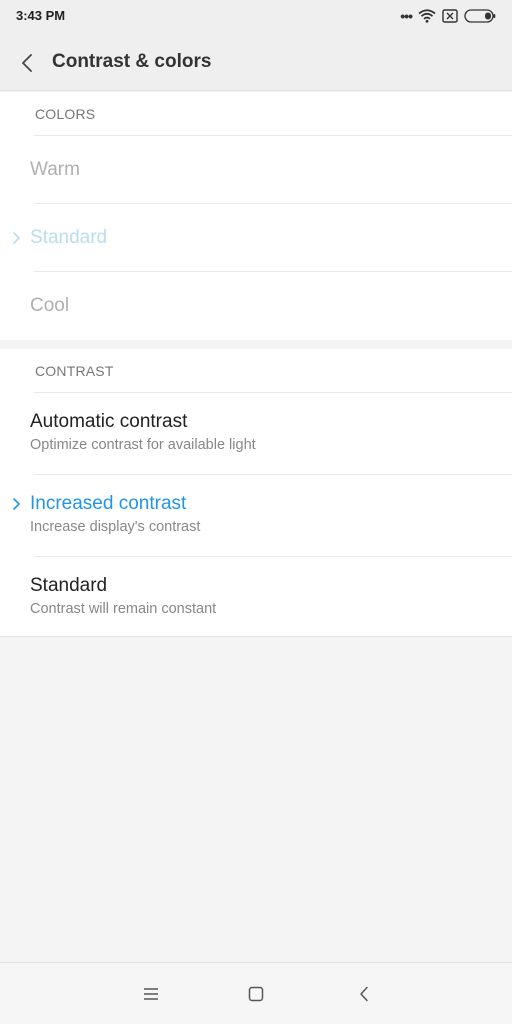 The image size is (512, 1024). Describe the element at coordinates (427, 16) in the screenshot. I see `wifi-icon` at that location.